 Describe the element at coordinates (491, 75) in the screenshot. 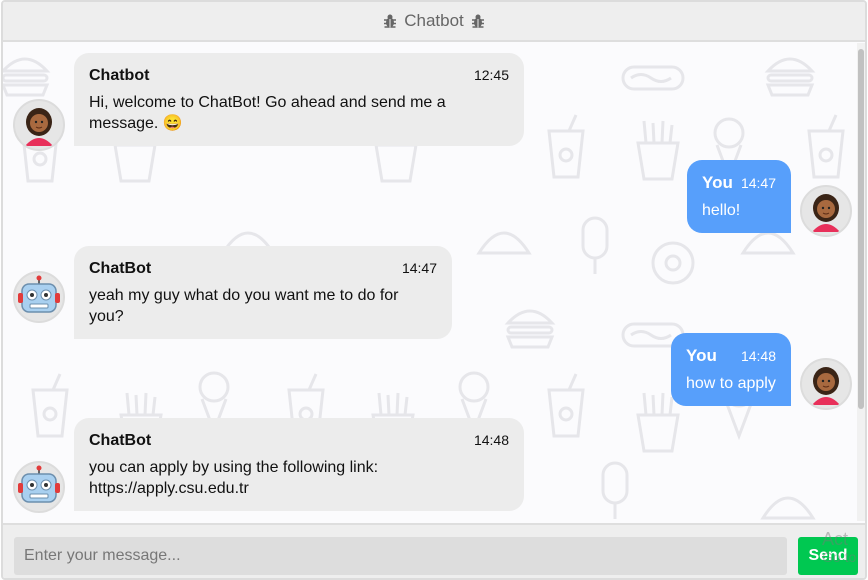

I see `message-time: 12:45` at that location.